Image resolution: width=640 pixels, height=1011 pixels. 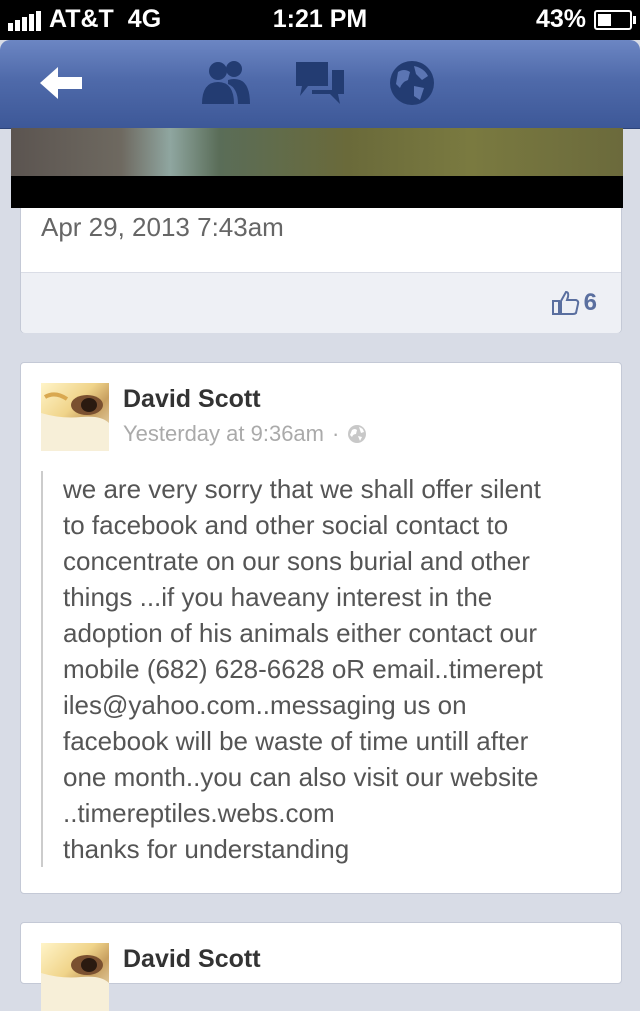 I want to click on post-line: mobile (682) 628-6628 oR email..timerept, so click(x=303, y=669).